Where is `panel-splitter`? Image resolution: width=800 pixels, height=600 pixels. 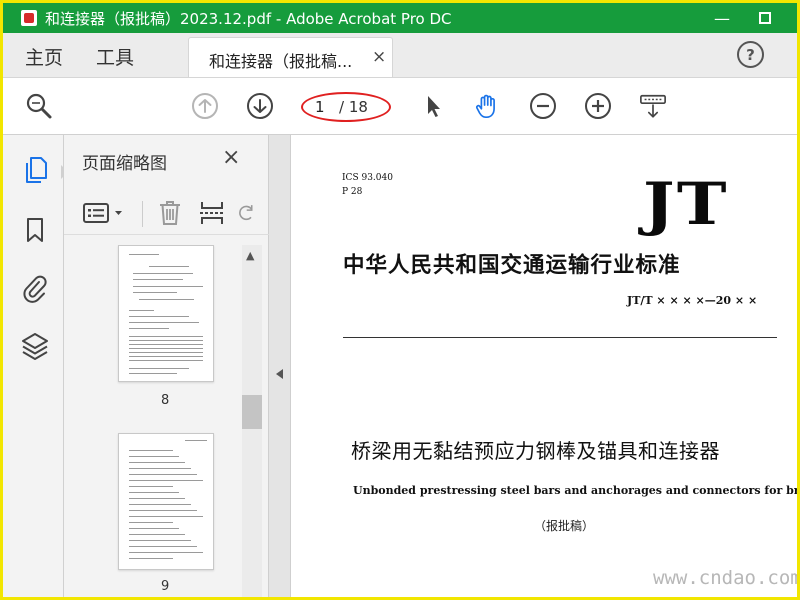 panel-splitter is located at coordinates (280, 366).